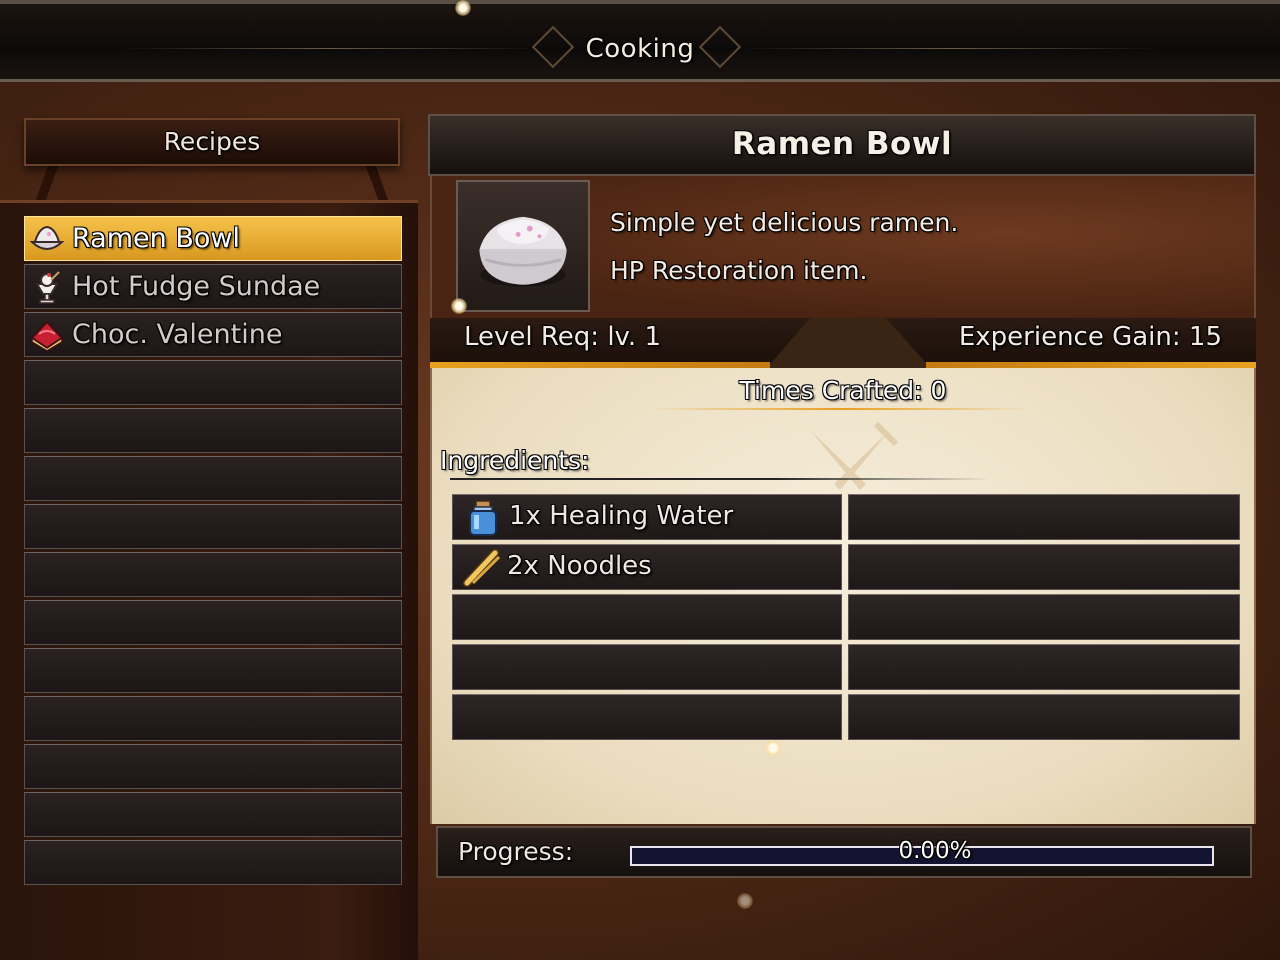 This screenshot has width=1280, height=960. What do you see at coordinates (1090, 337) in the screenshot?
I see `experience-gain: Experience Gain: 15` at bounding box center [1090, 337].